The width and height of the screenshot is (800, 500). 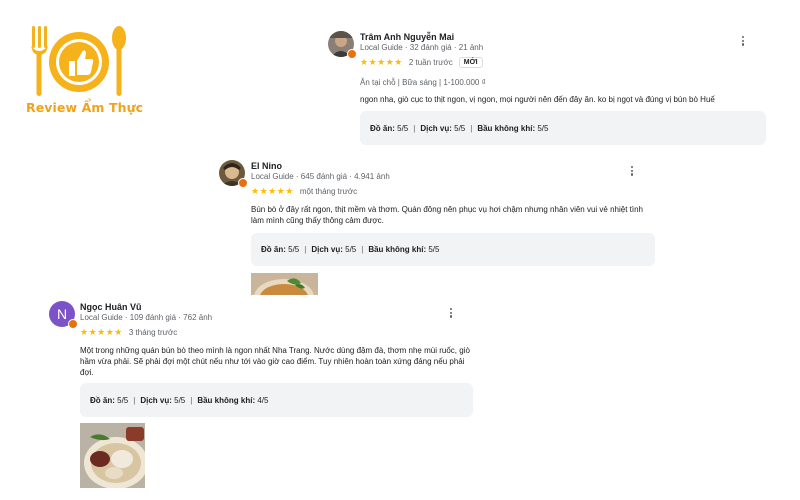 I want to click on rating-row: ★★★★★ 2 tuần trước MỚI, so click(x=421, y=62).